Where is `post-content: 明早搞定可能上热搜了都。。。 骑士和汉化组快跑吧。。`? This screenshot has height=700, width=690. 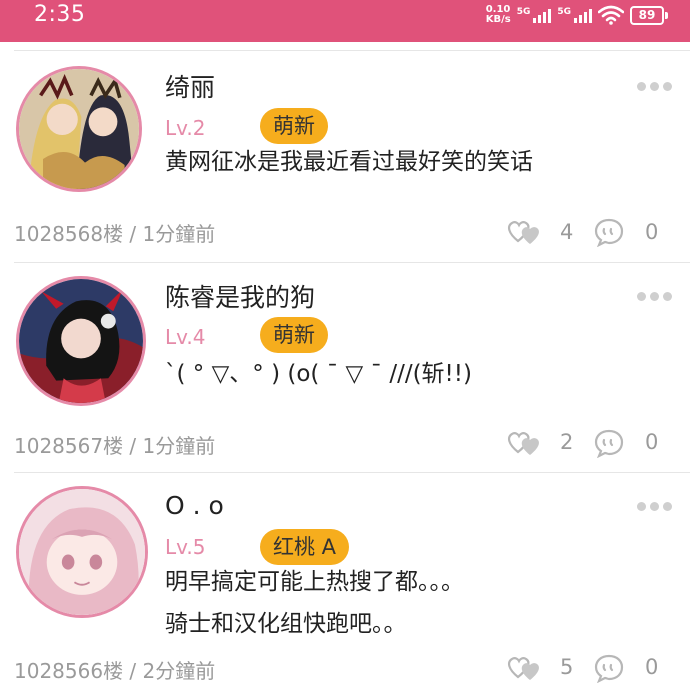
post-content: 明早搞定可能上热搜了都。。。 骑士和汉化组快跑吧。。 is located at coordinates (314, 603).